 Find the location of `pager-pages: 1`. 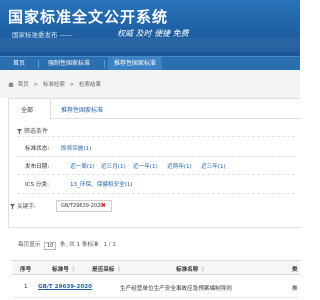

pager-pages: 1 is located at coordinates (114, 245).